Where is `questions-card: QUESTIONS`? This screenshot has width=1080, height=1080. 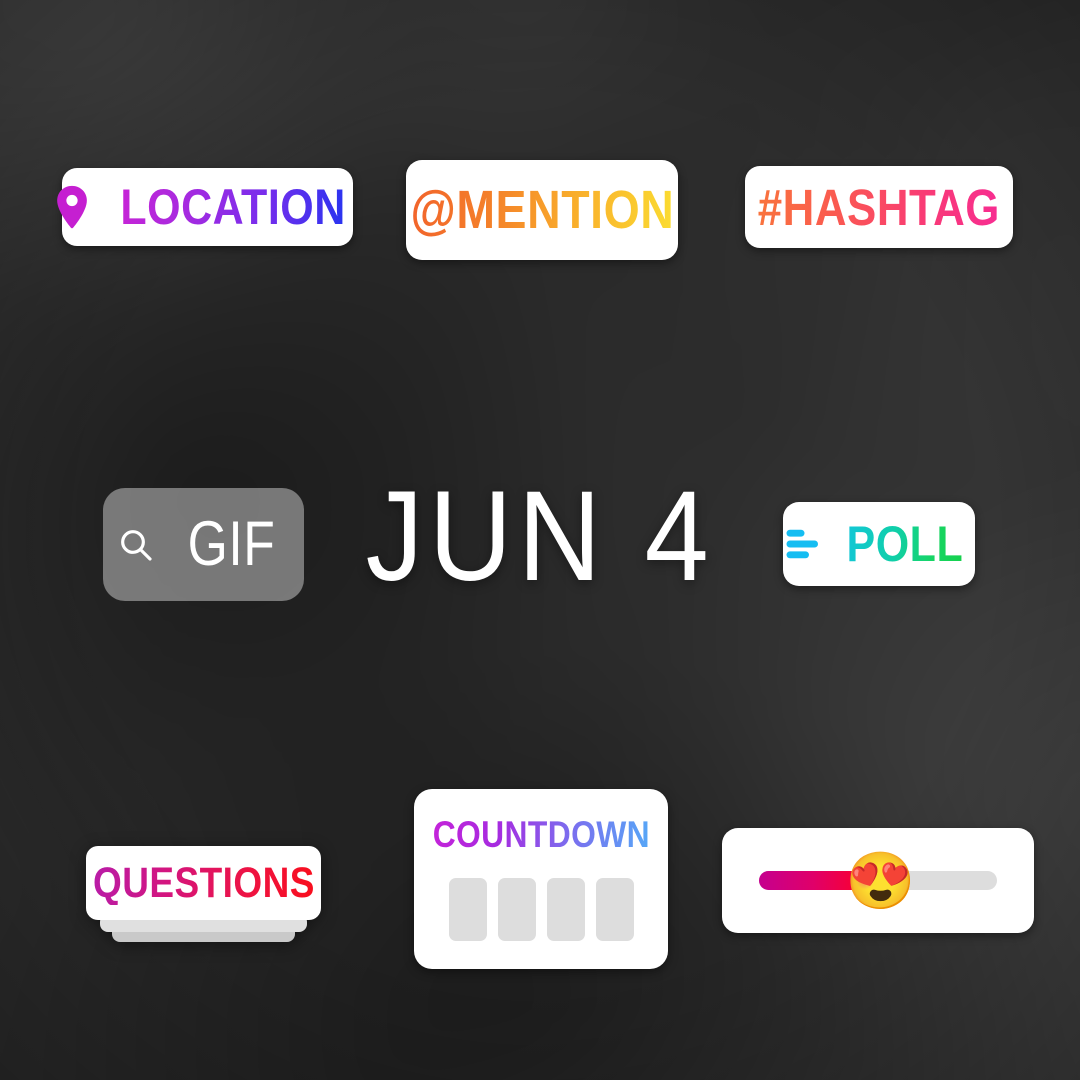
questions-card: QUESTIONS is located at coordinates (203, 883).